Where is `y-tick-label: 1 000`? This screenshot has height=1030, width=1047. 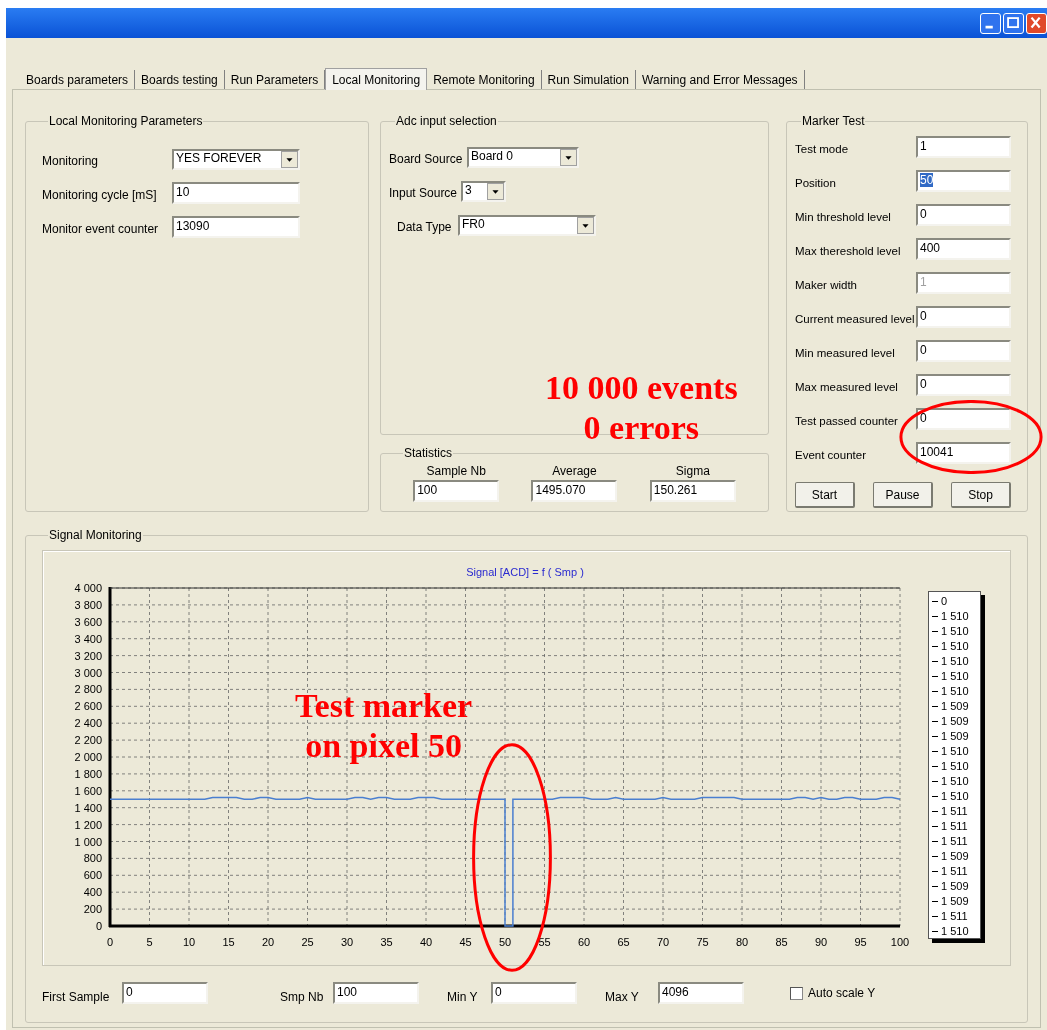
y-tick-label: 1 000 is located at coordinates (88, 841).